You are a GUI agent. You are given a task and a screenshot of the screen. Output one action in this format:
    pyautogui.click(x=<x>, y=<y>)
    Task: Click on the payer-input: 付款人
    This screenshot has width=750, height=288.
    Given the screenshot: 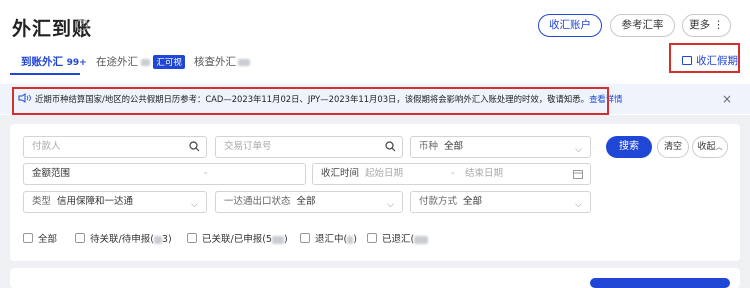 What is the action you would take?
    pyautogui.click(x=115, y=147)
    